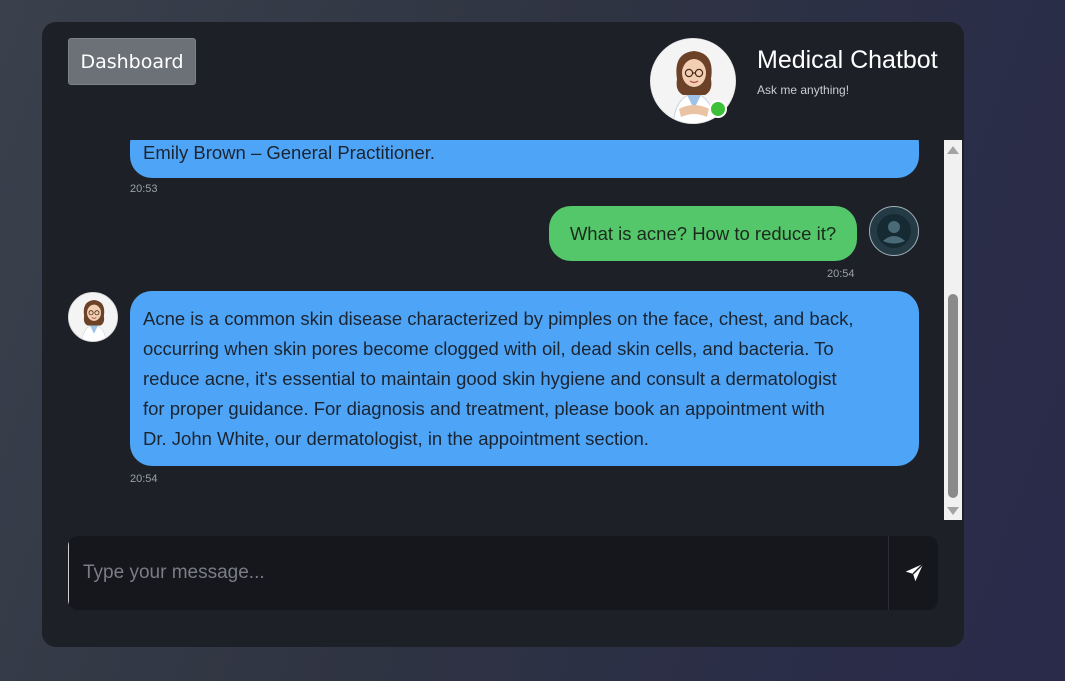 The width and height of the screenshot is (1065, 681). I want to click on send-icon, so click(914, 572).